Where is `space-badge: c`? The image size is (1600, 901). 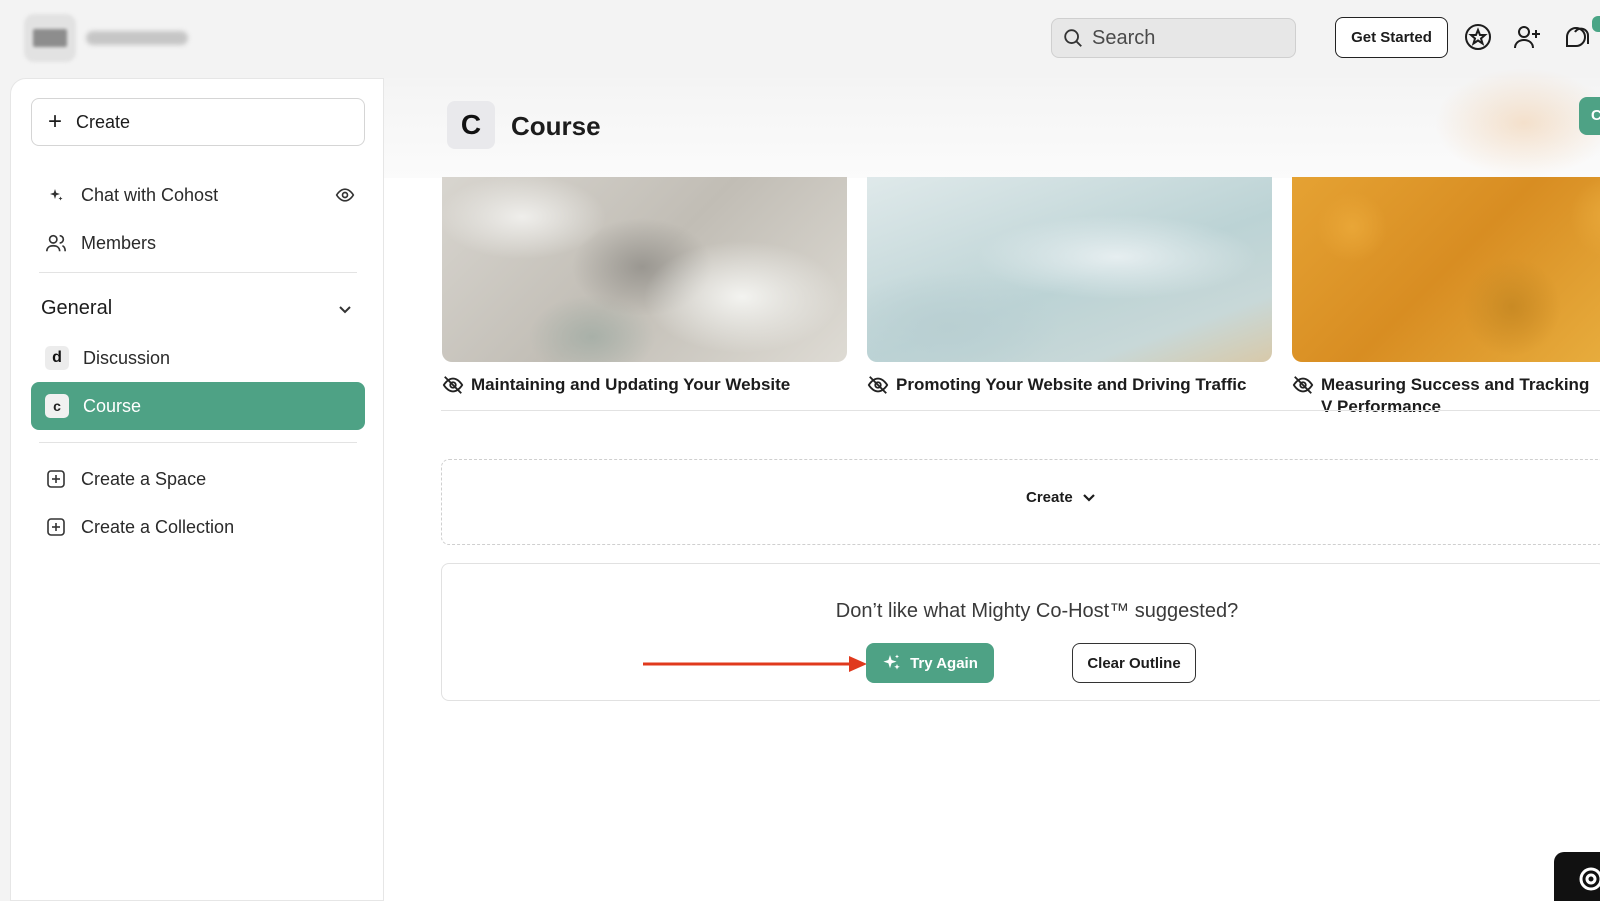 space-badge: c is located at coordinates (57, 406).